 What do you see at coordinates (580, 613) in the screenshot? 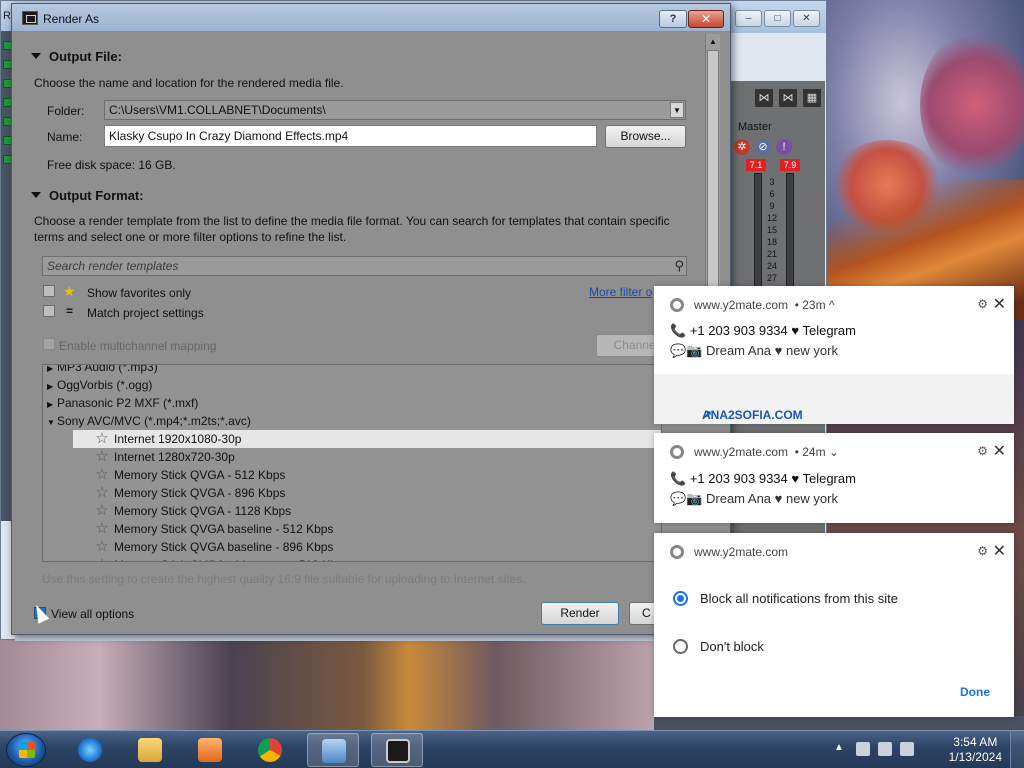
I see `render-button: Render` at bounding box center [580, 613].